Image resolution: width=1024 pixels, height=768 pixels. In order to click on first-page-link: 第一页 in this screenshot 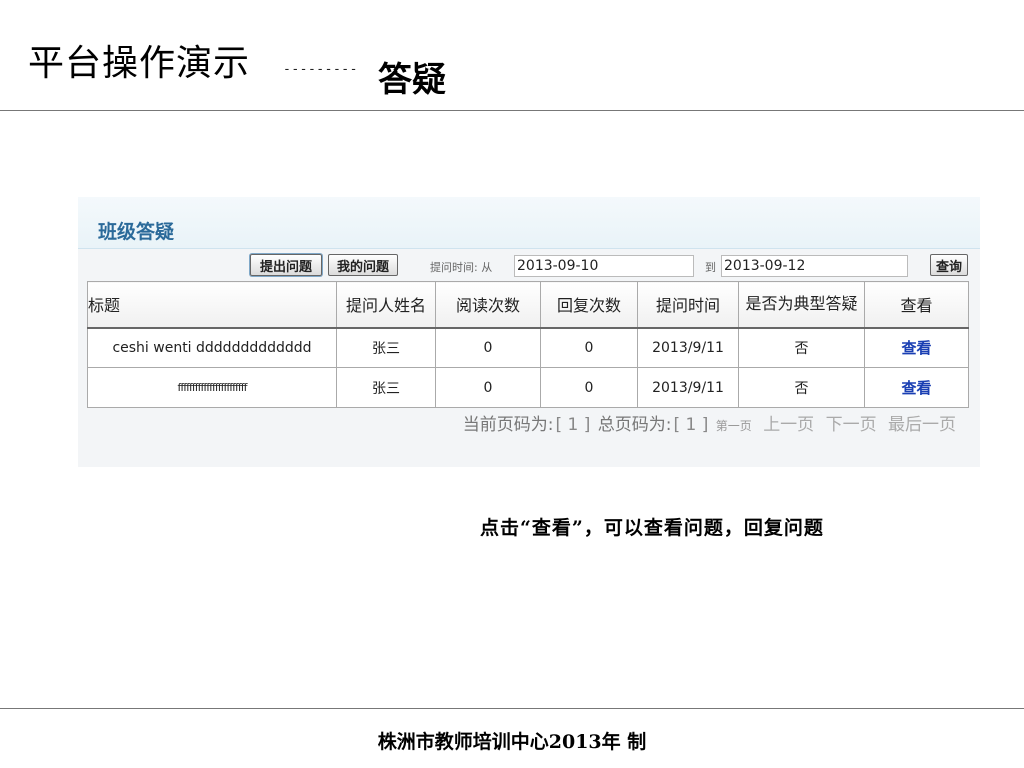, I will do `click(734, 426)`.